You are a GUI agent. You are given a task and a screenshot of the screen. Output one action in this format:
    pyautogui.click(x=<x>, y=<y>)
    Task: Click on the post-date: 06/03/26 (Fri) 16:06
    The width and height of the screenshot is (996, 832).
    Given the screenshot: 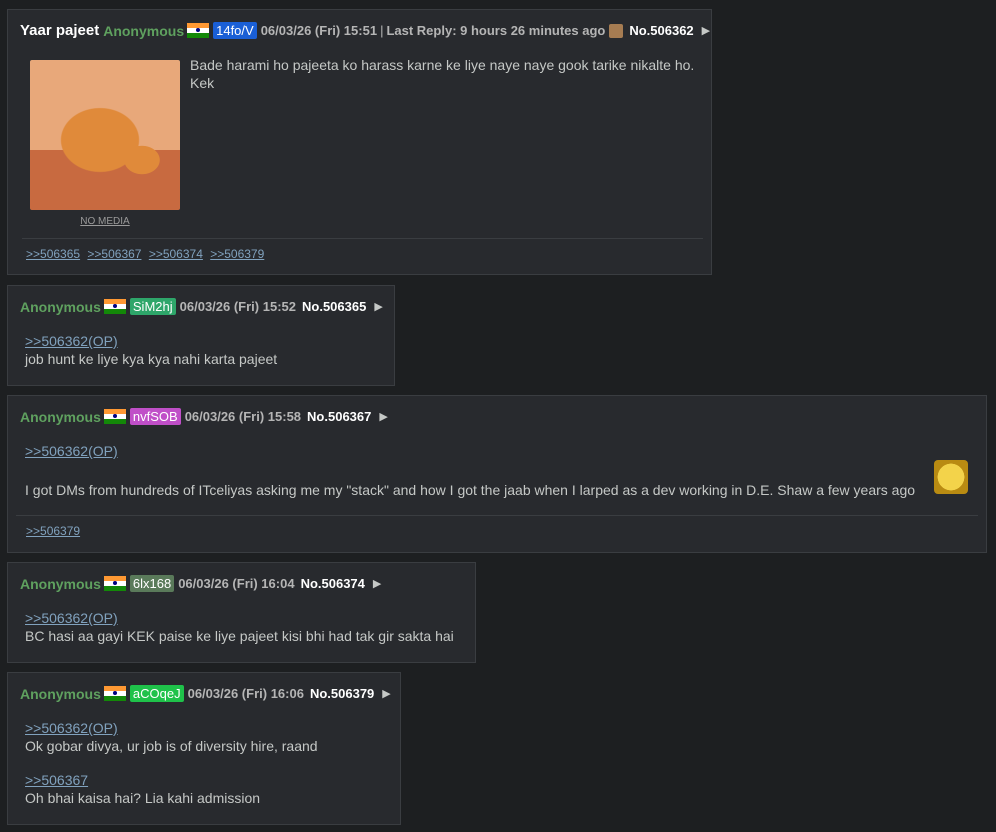 What is the action you would take?
    pyautogui.click(x=245, y=693)
    